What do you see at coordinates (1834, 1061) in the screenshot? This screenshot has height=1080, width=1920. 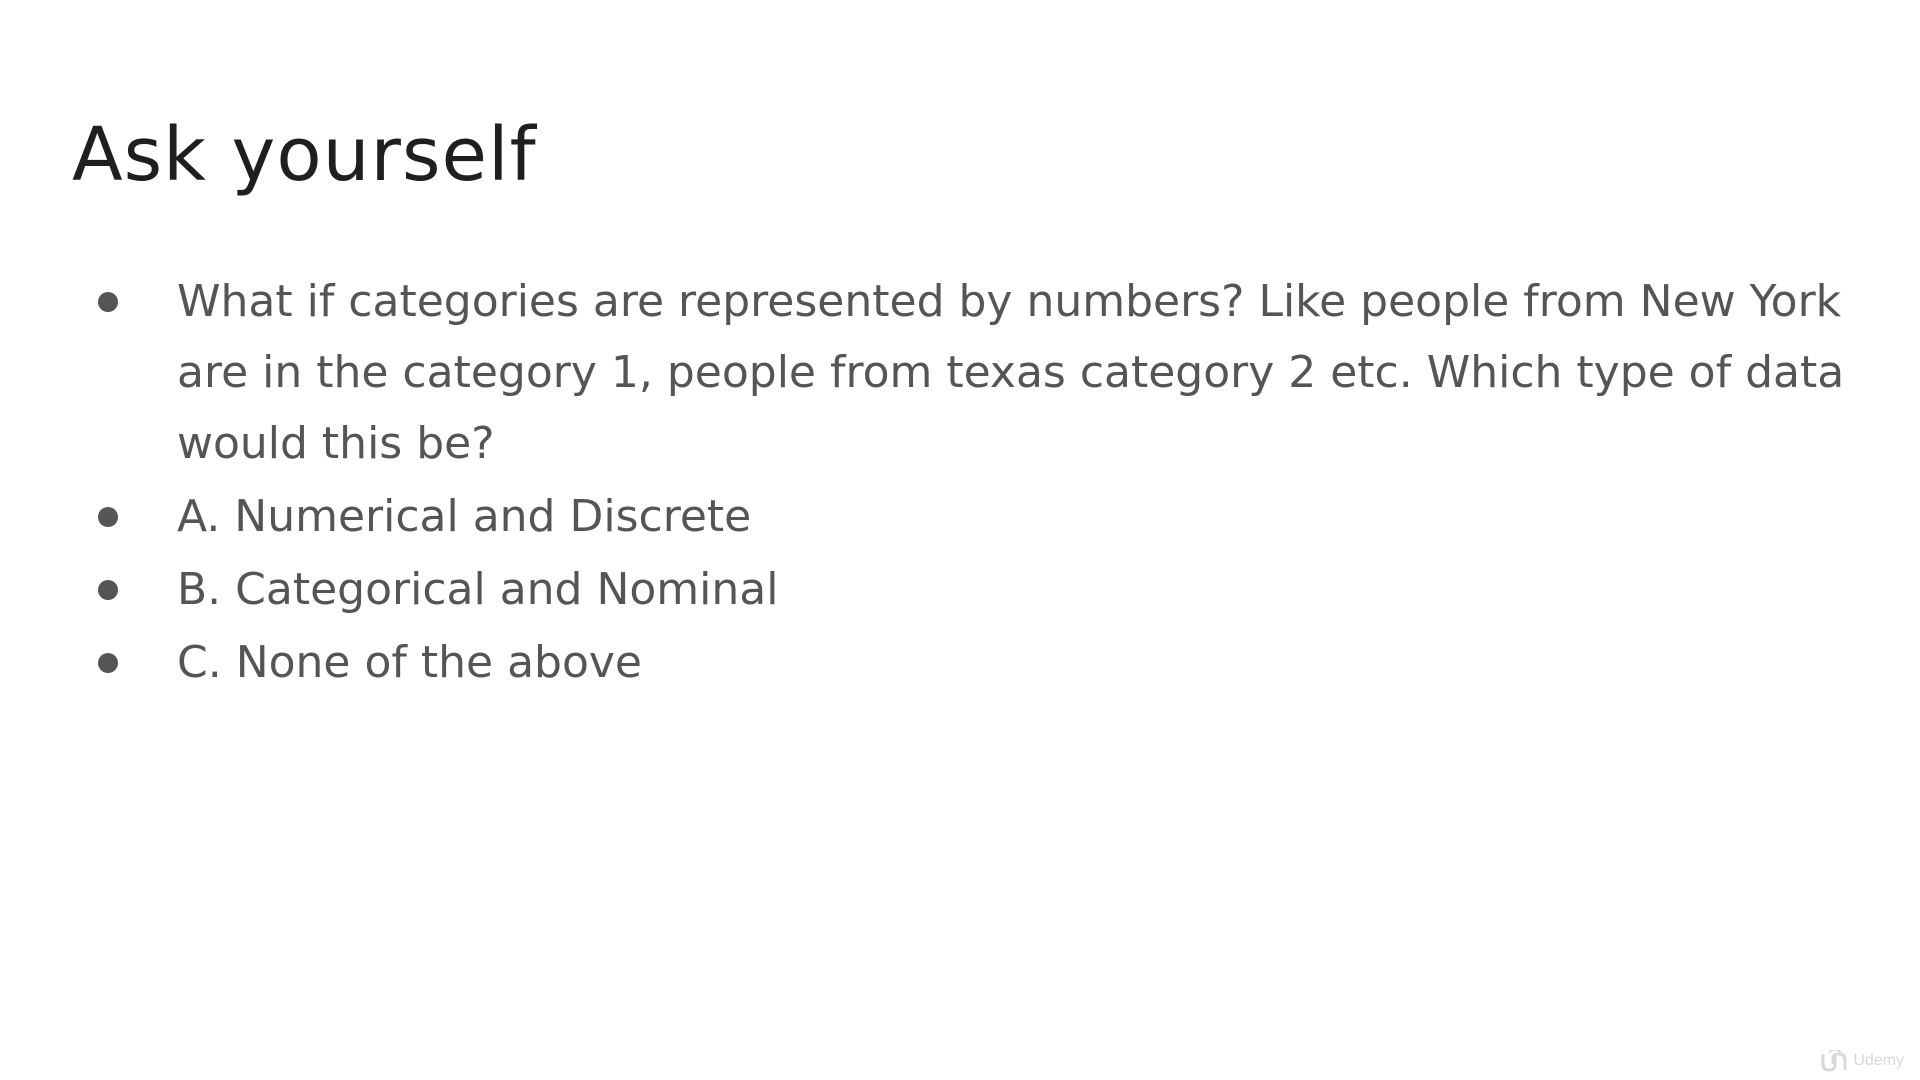 I see `udemy-logo-icon` at bounding box center [1834, 1061].